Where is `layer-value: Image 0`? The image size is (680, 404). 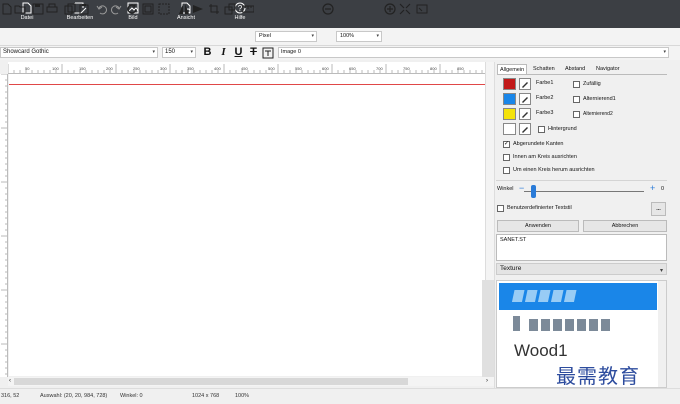
layer-value: Image 0 is located at coordinates (291, 52).